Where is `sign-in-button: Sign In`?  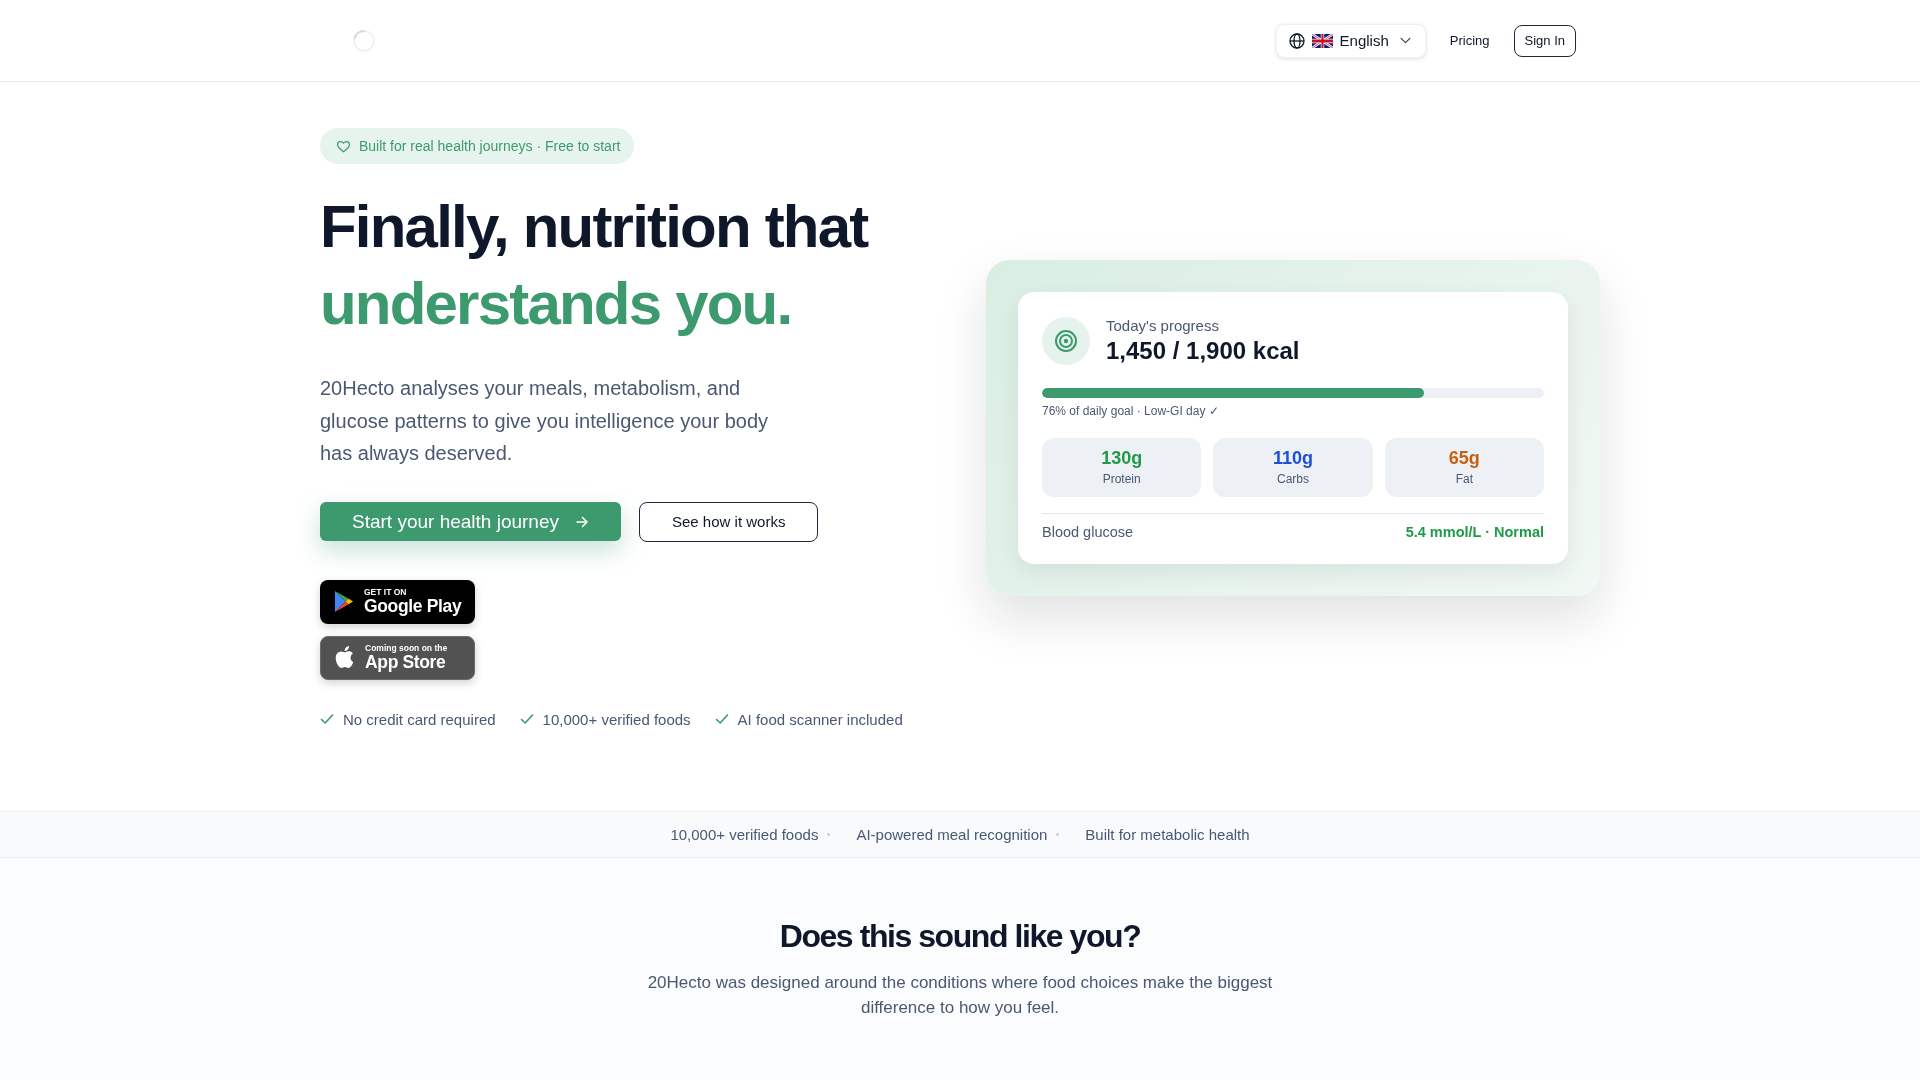
sign-in-button: Sign In is located at coordinates (1544, 40).